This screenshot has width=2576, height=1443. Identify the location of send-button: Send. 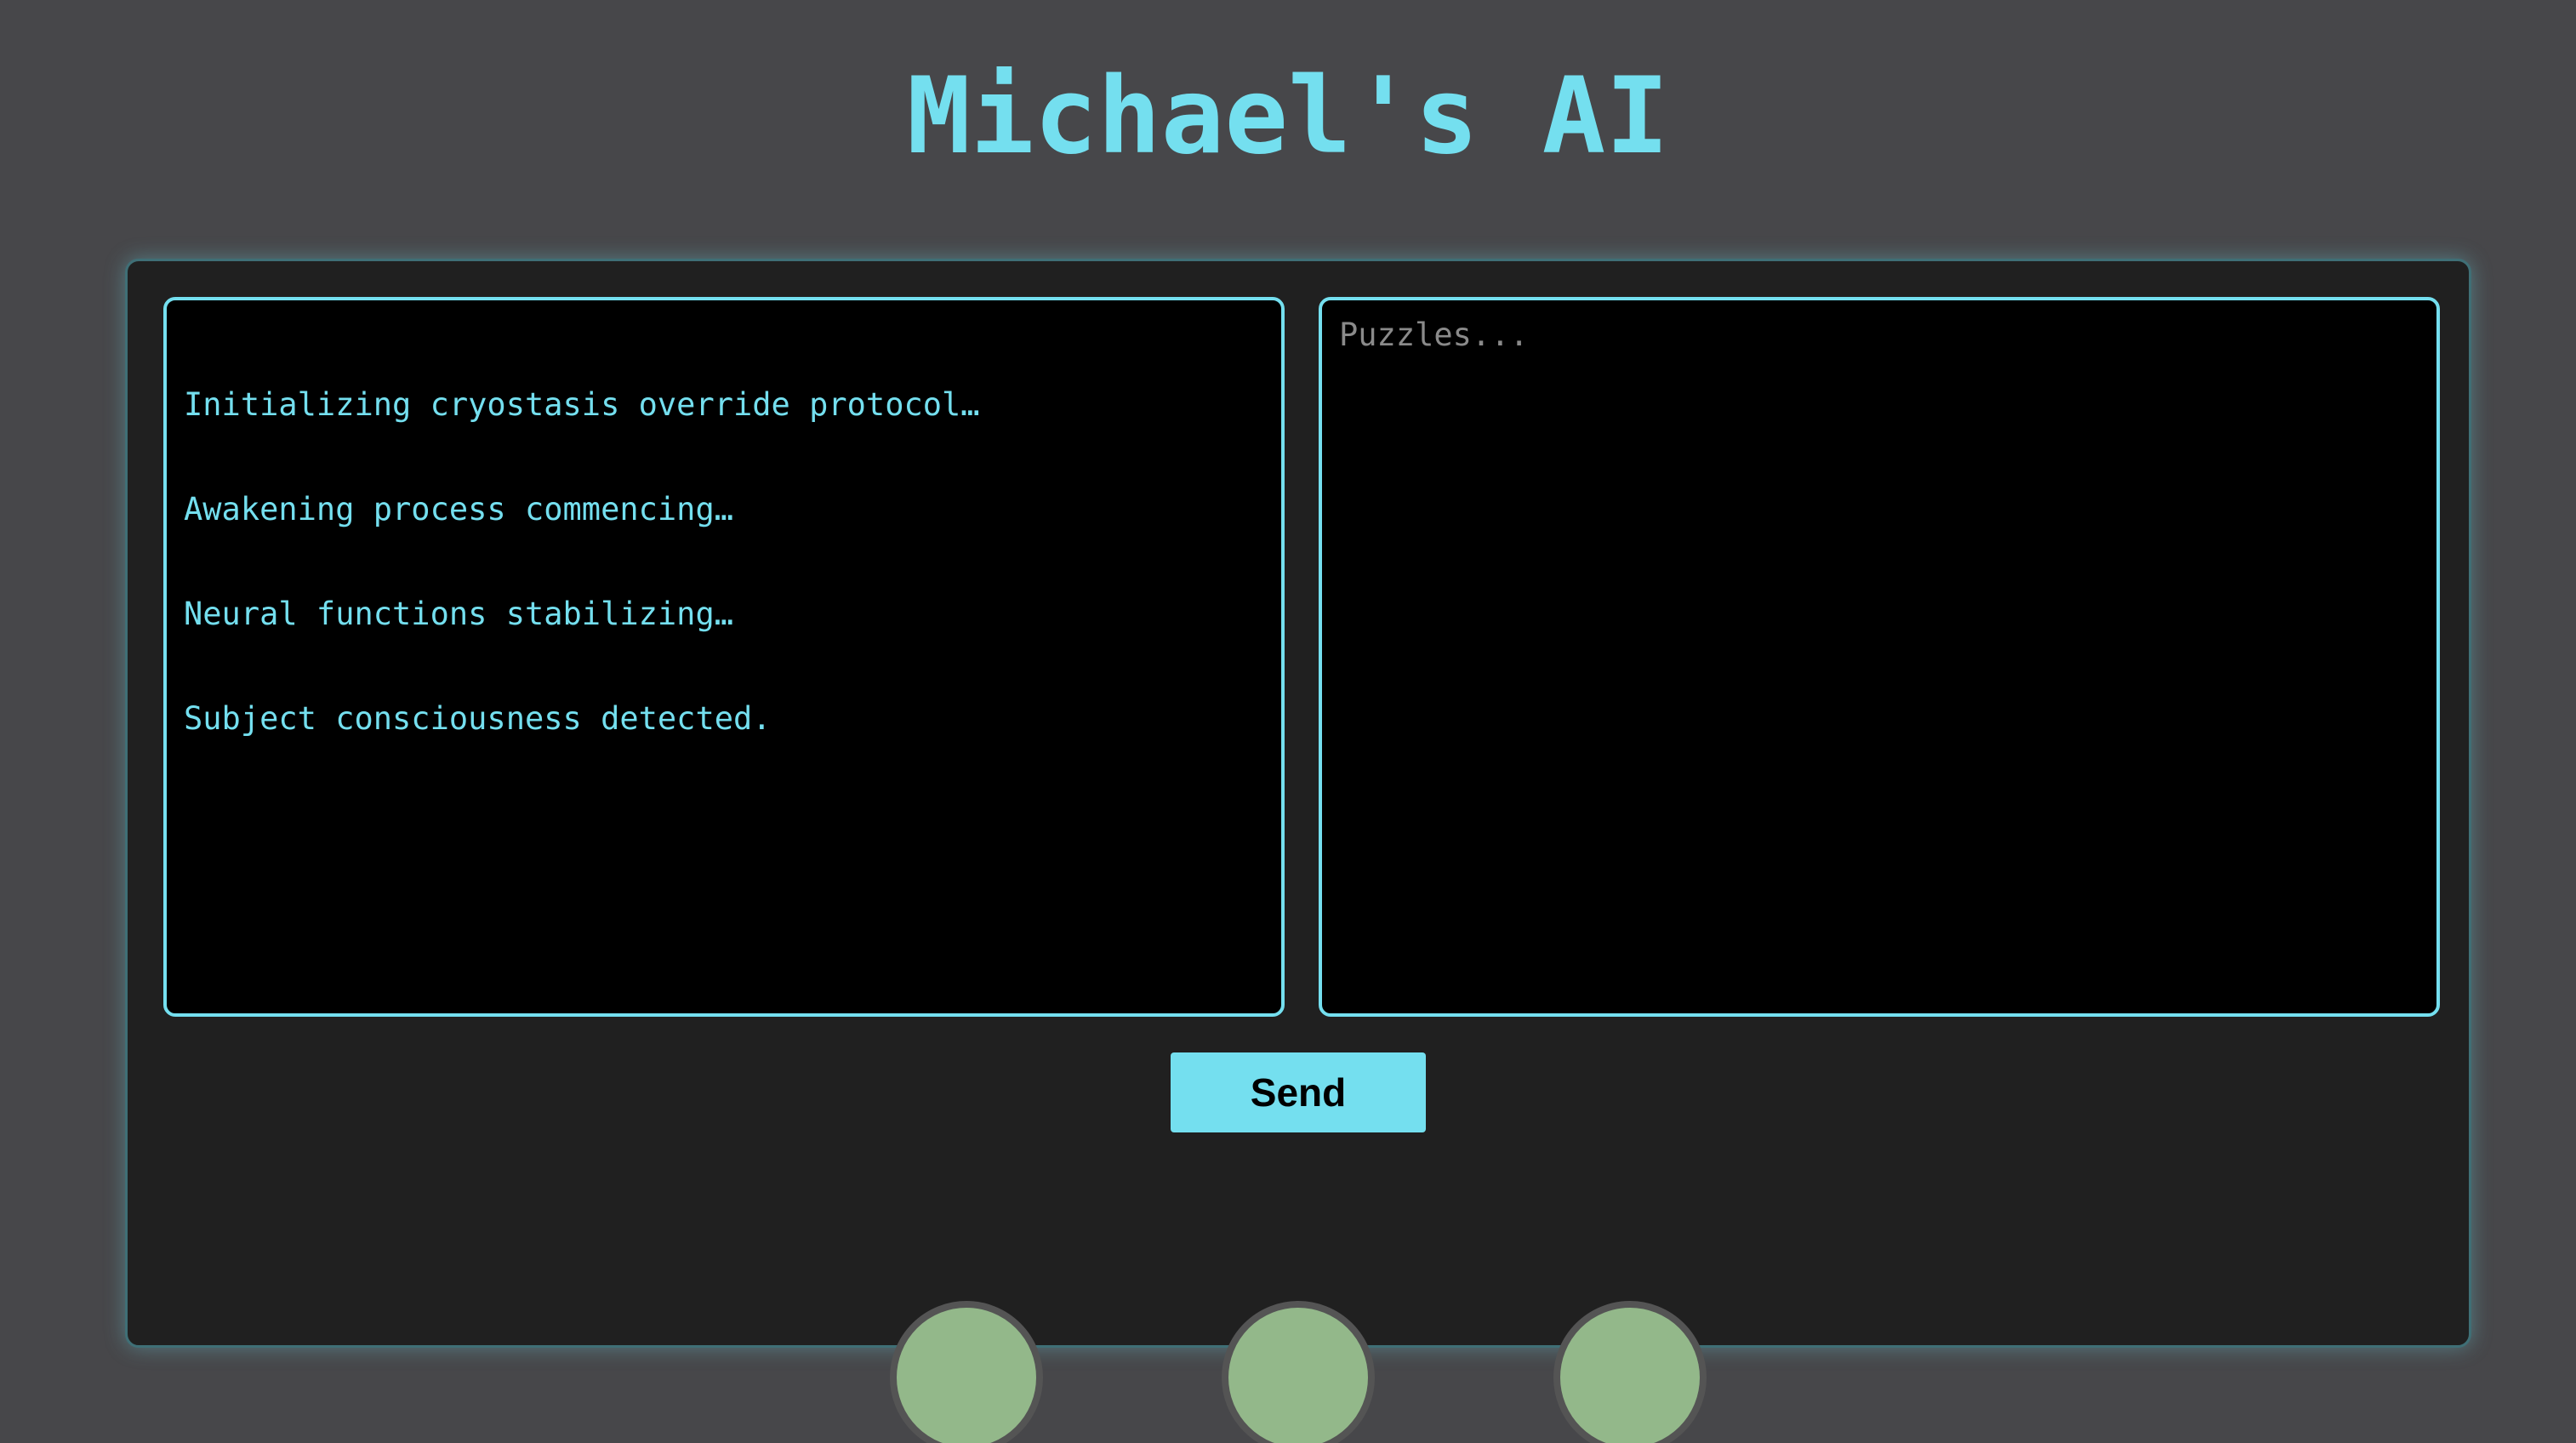
(1299, 1092).